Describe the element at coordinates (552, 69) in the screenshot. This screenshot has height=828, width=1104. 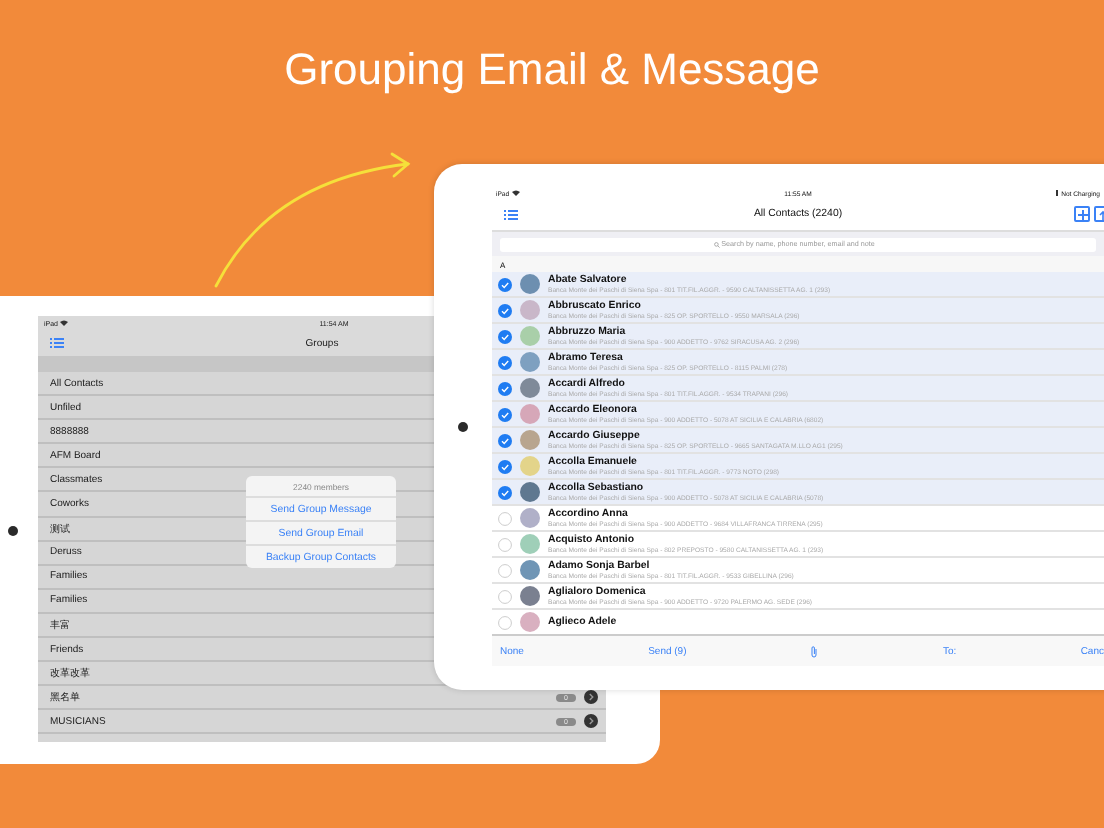
I see `headline: Grouping Email & Message` at that location.